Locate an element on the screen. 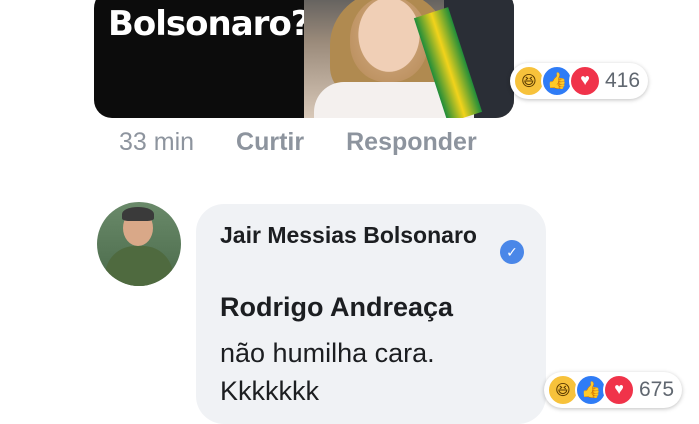  comment-actions: 33 min Curtir Responder is located at coordinates (298, 142).